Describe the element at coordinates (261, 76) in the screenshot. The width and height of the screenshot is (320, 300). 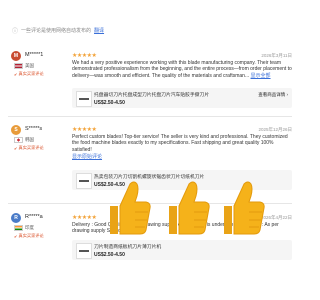
I see `show-all-link: 显示全部` at that location.